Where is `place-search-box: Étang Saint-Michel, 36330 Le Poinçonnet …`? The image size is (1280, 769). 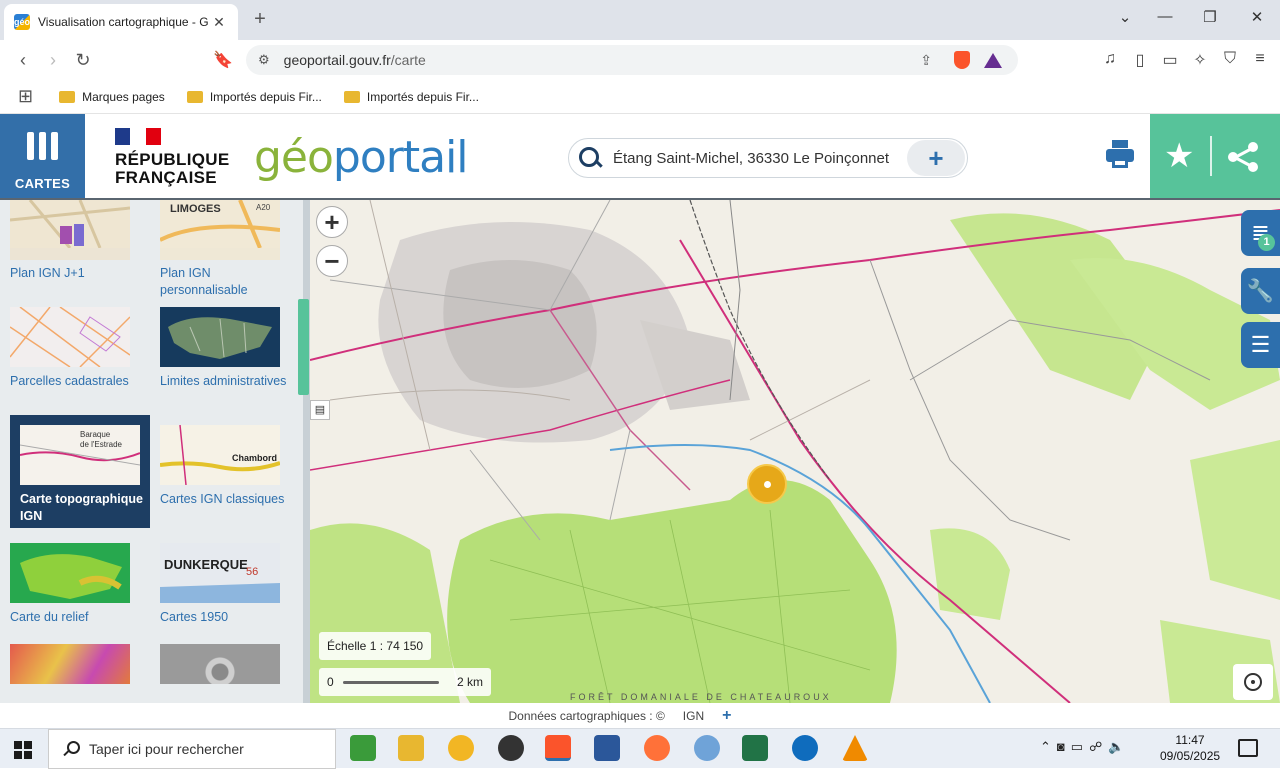 place-search-box: Étang Saint-Michel, 36330 Le Poinçonnet … is located at coordinates (768, 158).